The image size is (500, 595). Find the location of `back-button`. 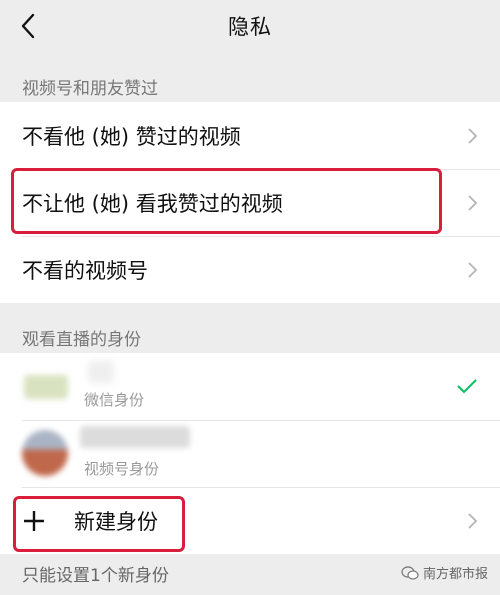

back-button is located at coordinates (28, 26).